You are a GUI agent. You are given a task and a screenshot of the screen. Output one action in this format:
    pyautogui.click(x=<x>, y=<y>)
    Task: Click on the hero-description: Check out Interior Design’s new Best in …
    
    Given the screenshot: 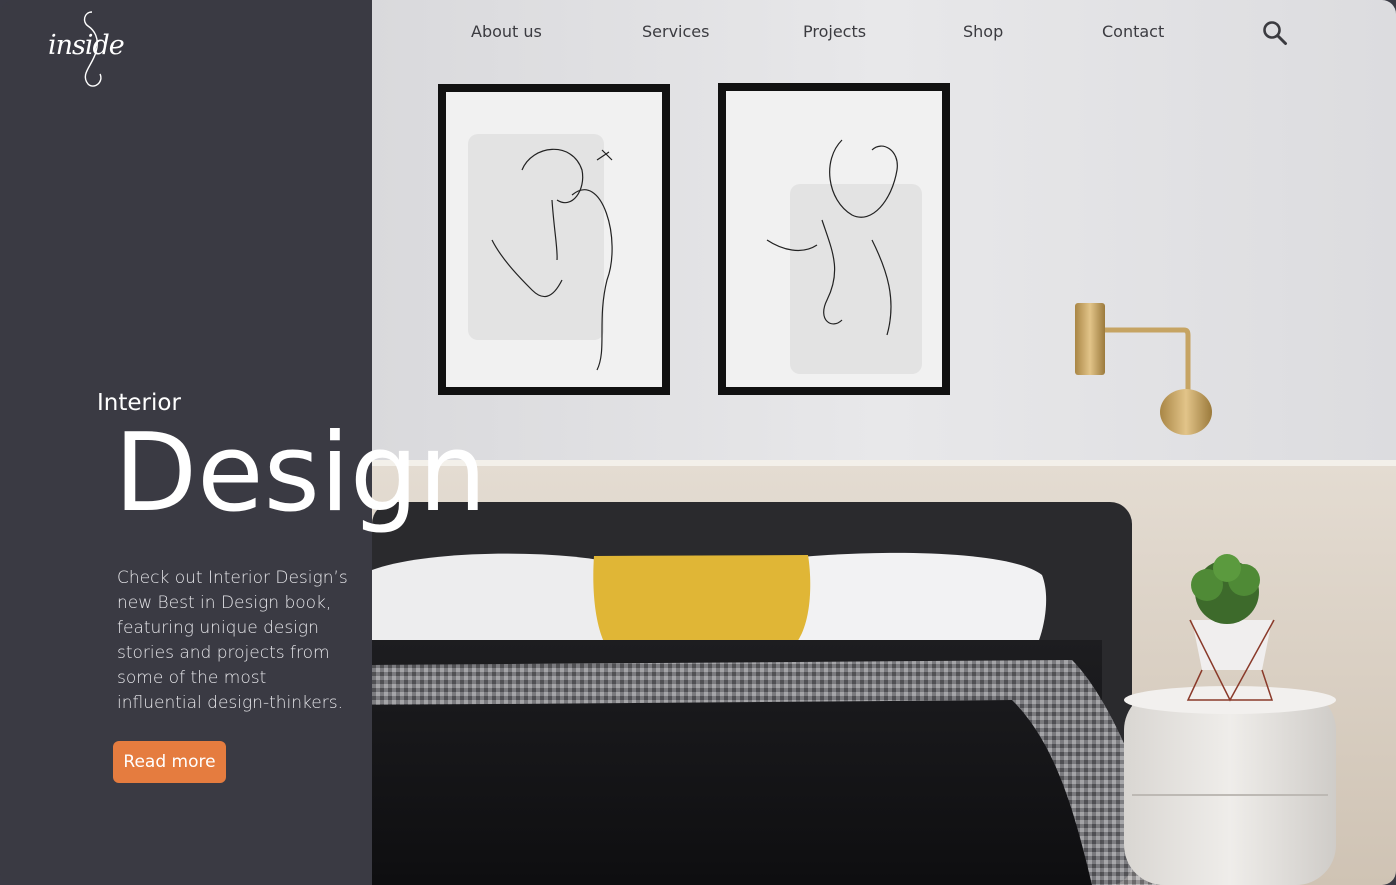 What is the action you would take?
    pyautogui.click(x=232, y=640)
    